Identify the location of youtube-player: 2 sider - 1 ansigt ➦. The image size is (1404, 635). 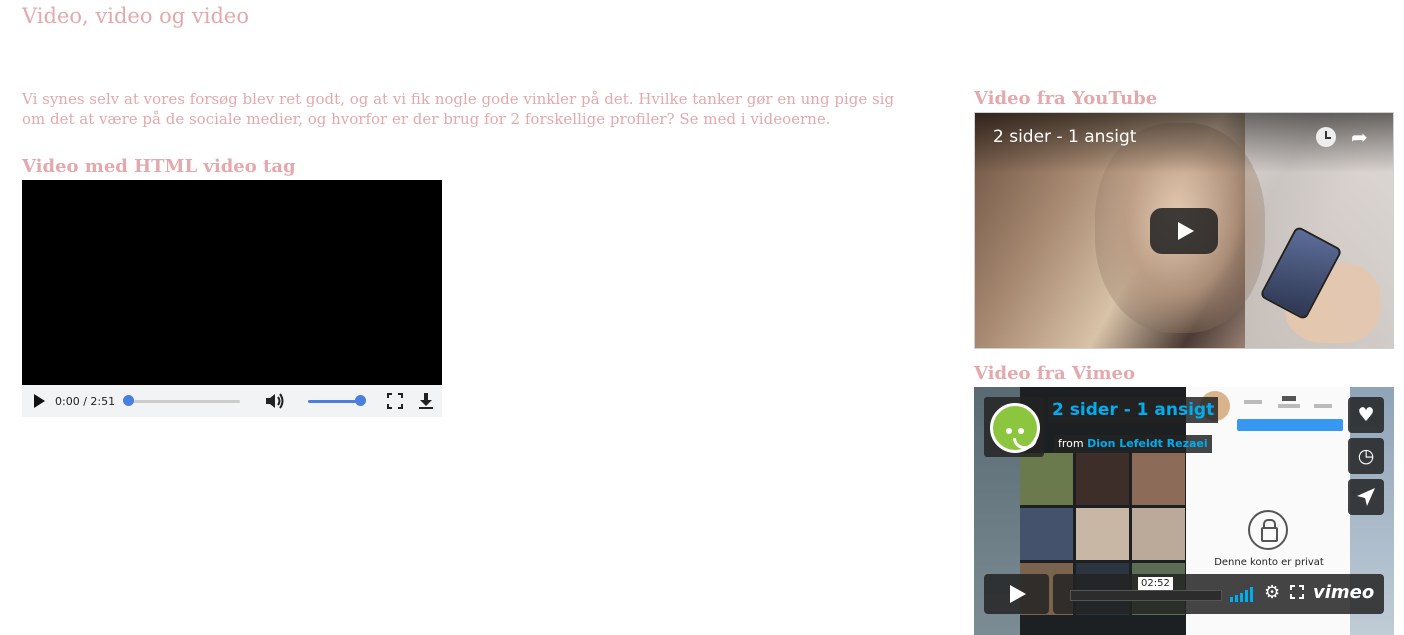
(1184, 230).